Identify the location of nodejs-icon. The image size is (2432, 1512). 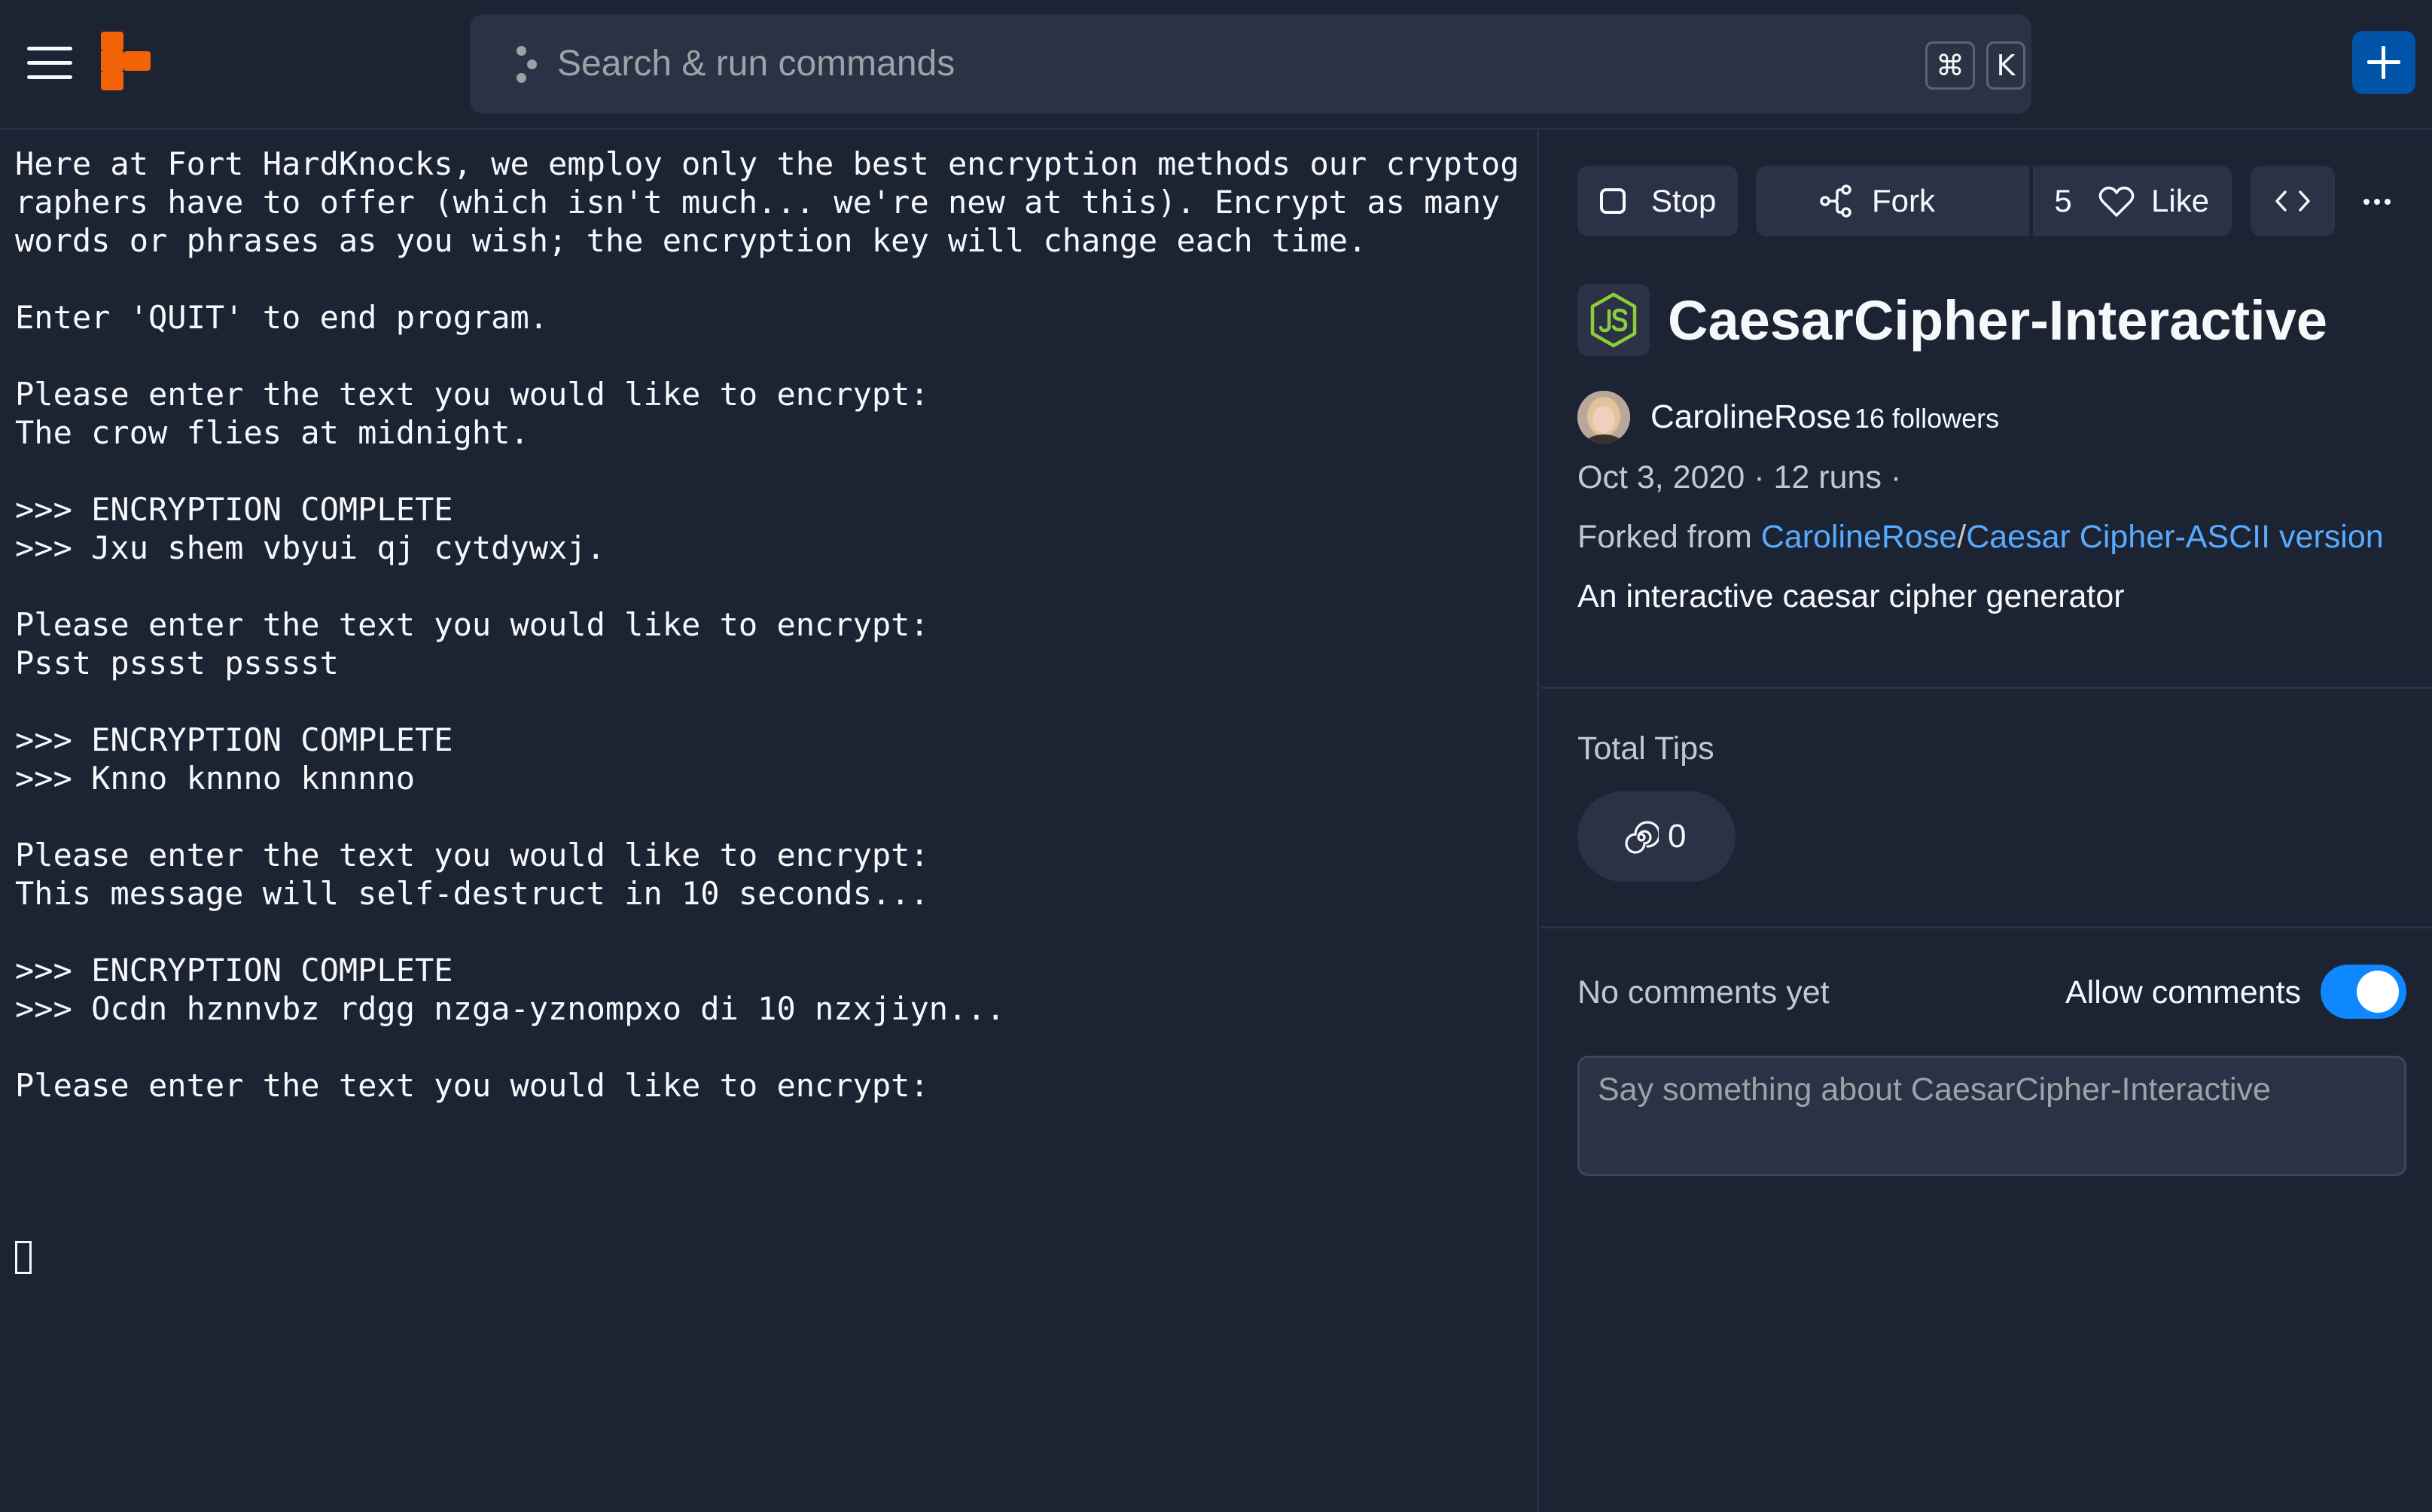
(1613, 320).